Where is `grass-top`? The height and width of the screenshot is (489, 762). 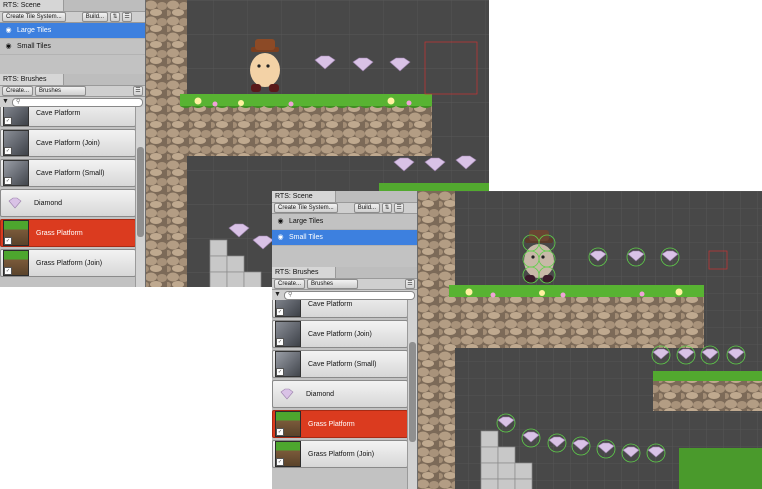 grass-top is located at coordinates (576, 291).